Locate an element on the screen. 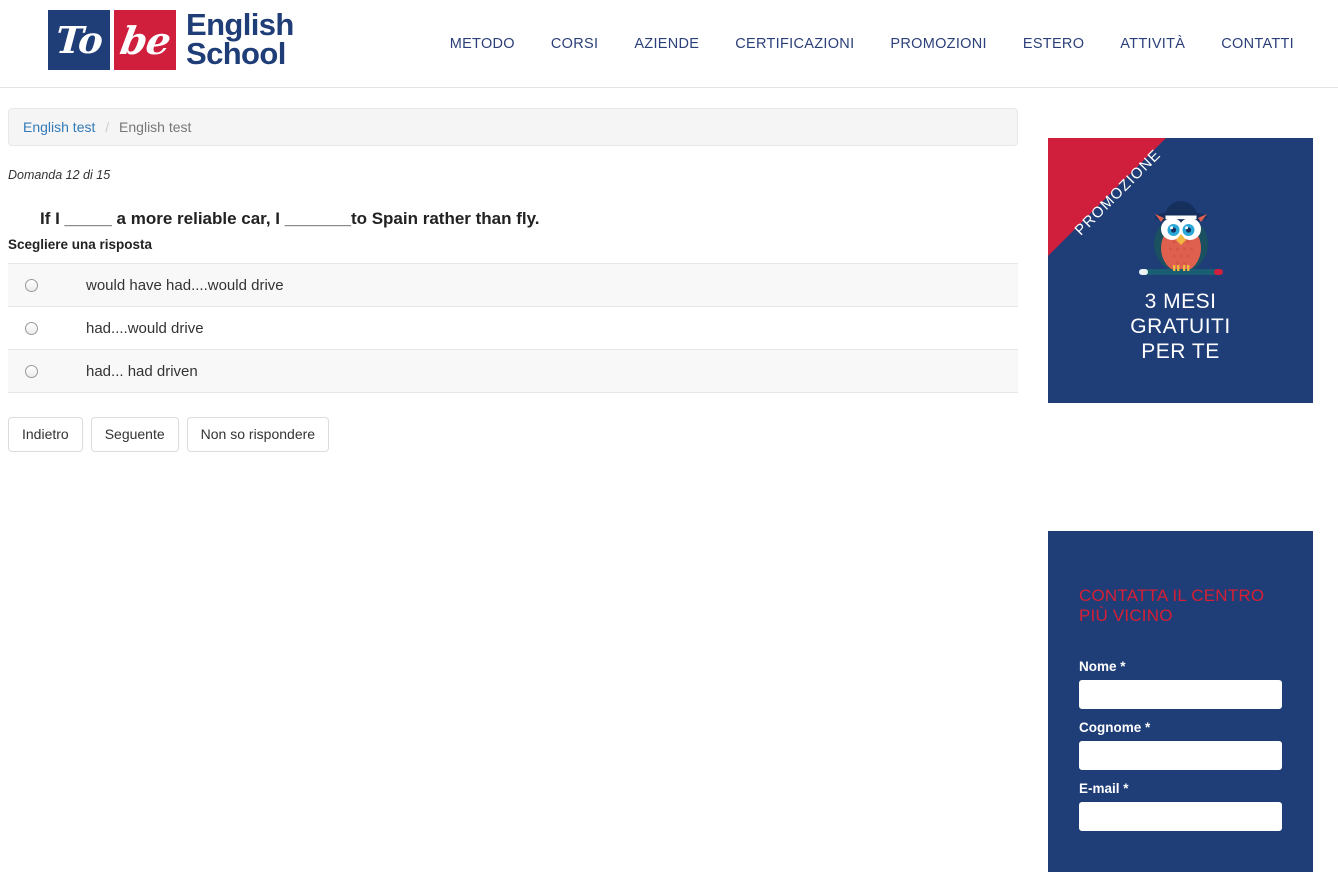 The width and height of the screenshot is (1338, 872). logo-text-be: be is located at coordinates (145, 40).